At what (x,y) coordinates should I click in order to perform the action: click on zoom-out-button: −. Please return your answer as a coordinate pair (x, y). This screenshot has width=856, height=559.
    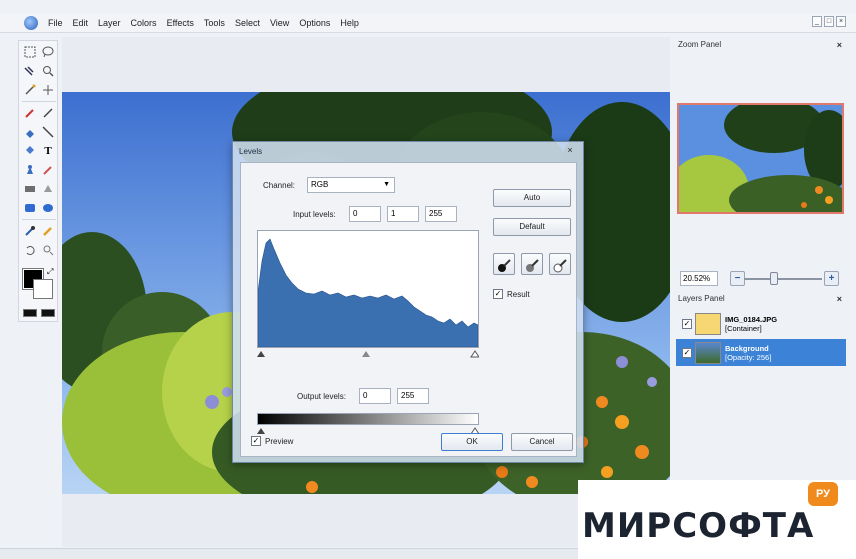
    Looking at the image, I should click on (737, 278).